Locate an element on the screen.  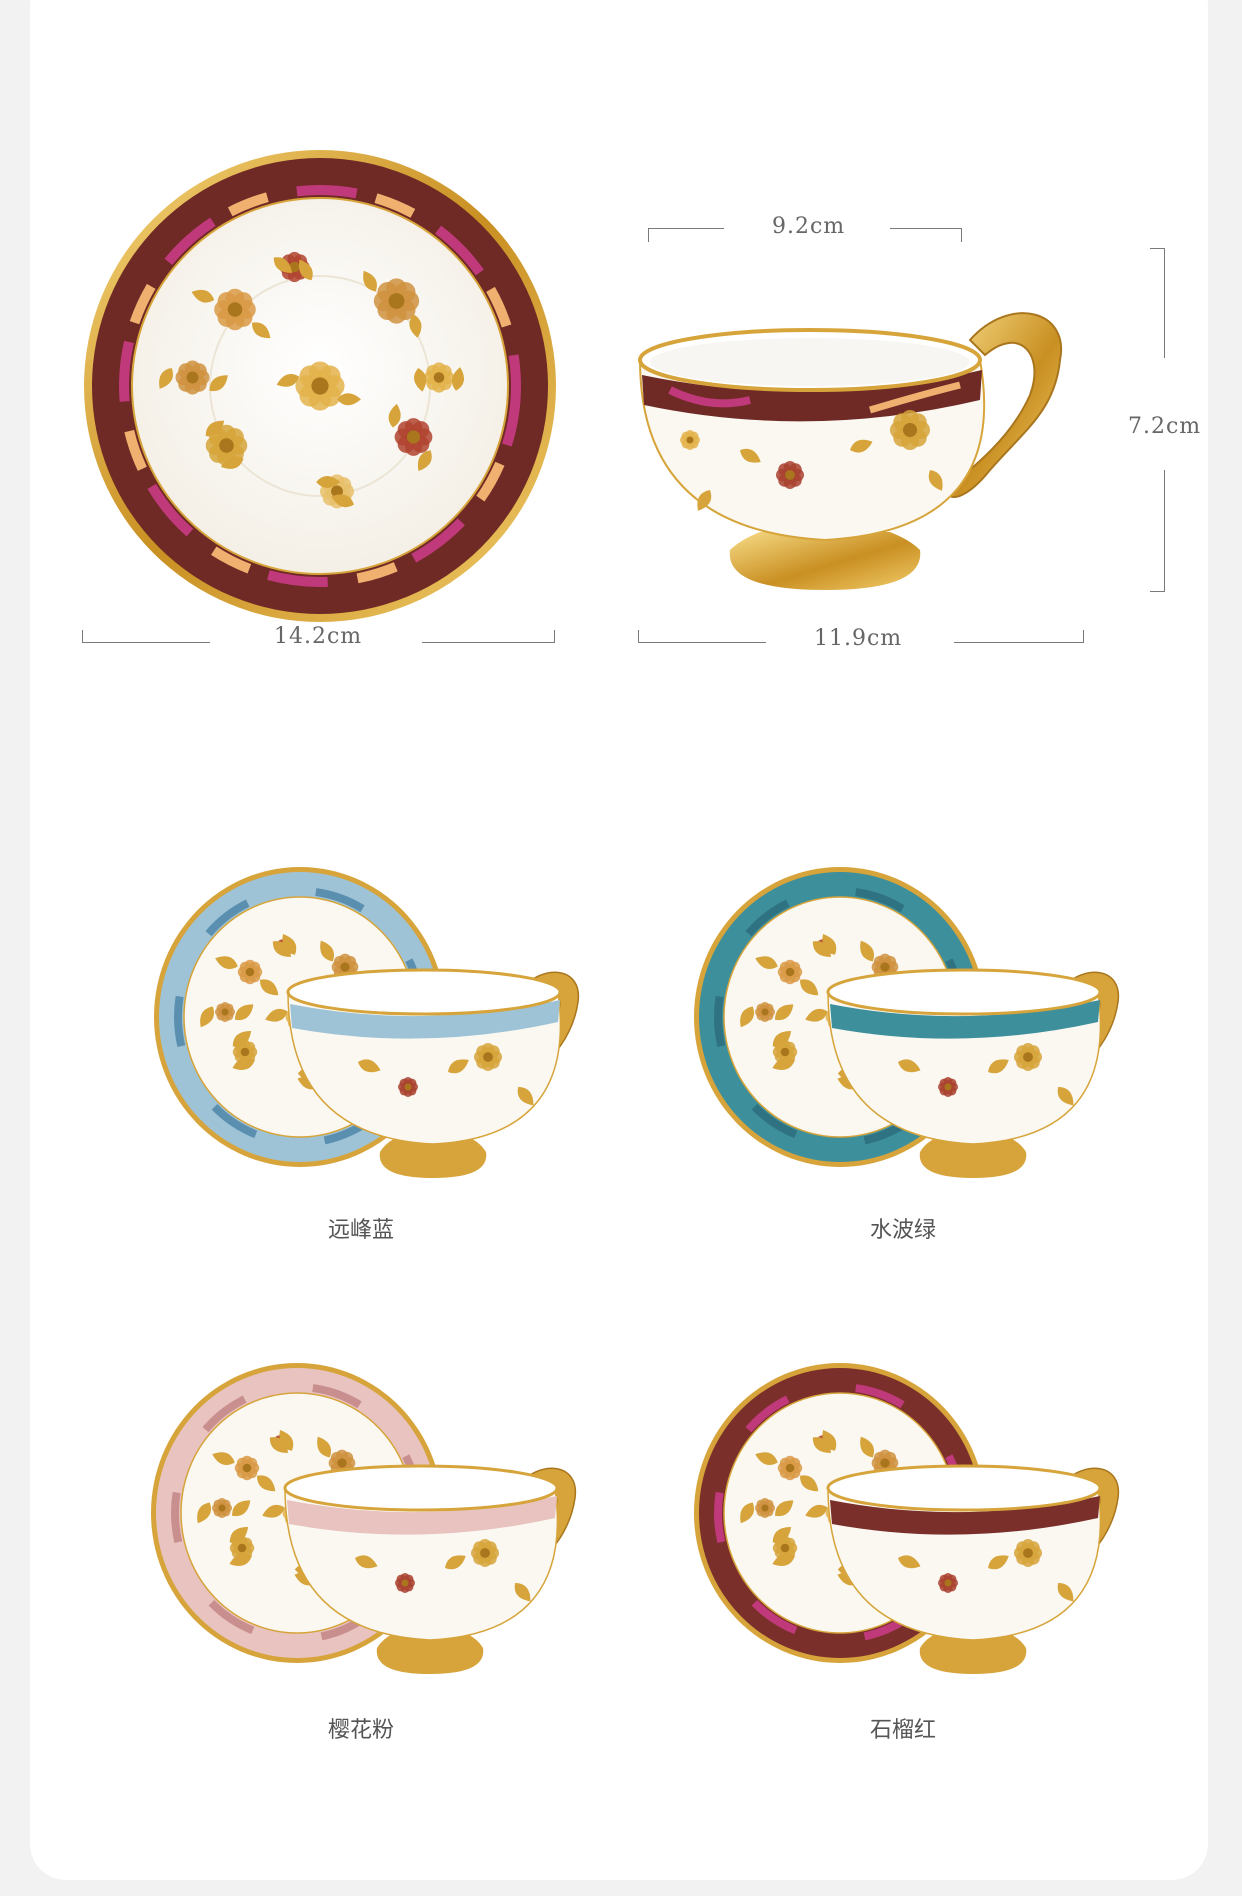
width-dim-tick-right is located at coordinates (1083, 636).